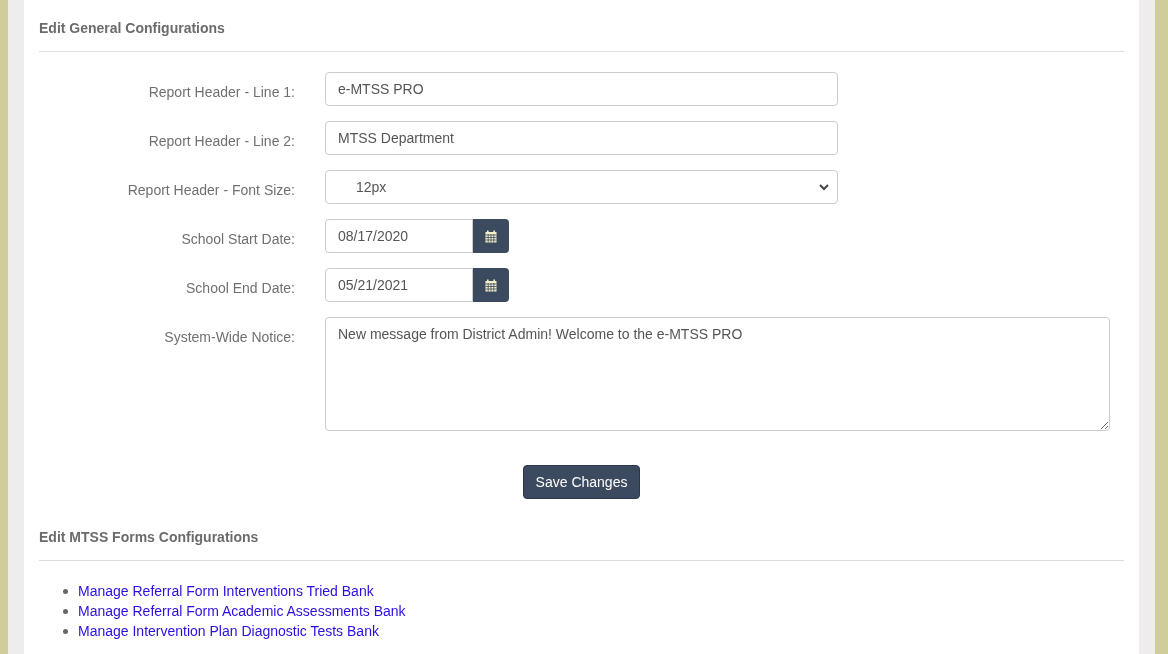  Describe the element at coordinates (581, 138) in the screenshot. I see `text-field: MTSS Department` at that location.